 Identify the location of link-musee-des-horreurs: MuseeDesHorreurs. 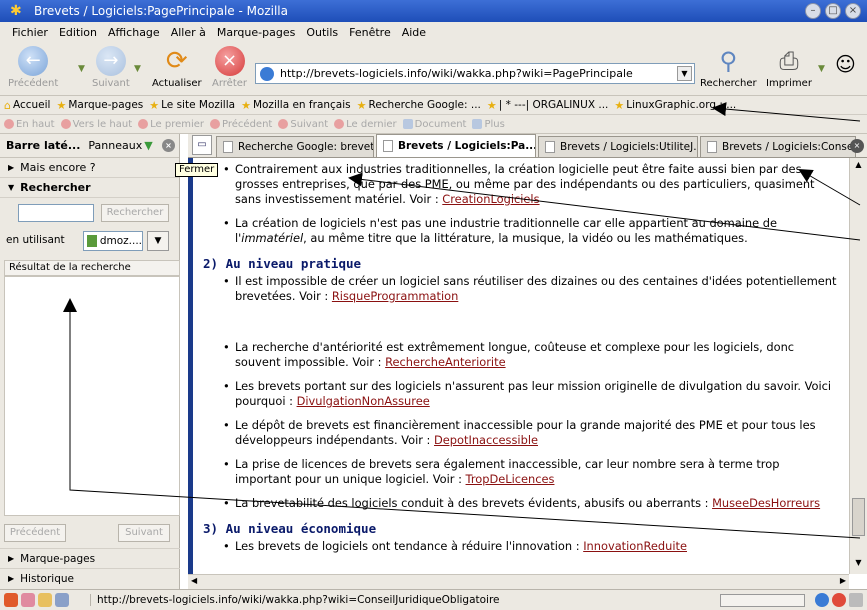
(766, 503).